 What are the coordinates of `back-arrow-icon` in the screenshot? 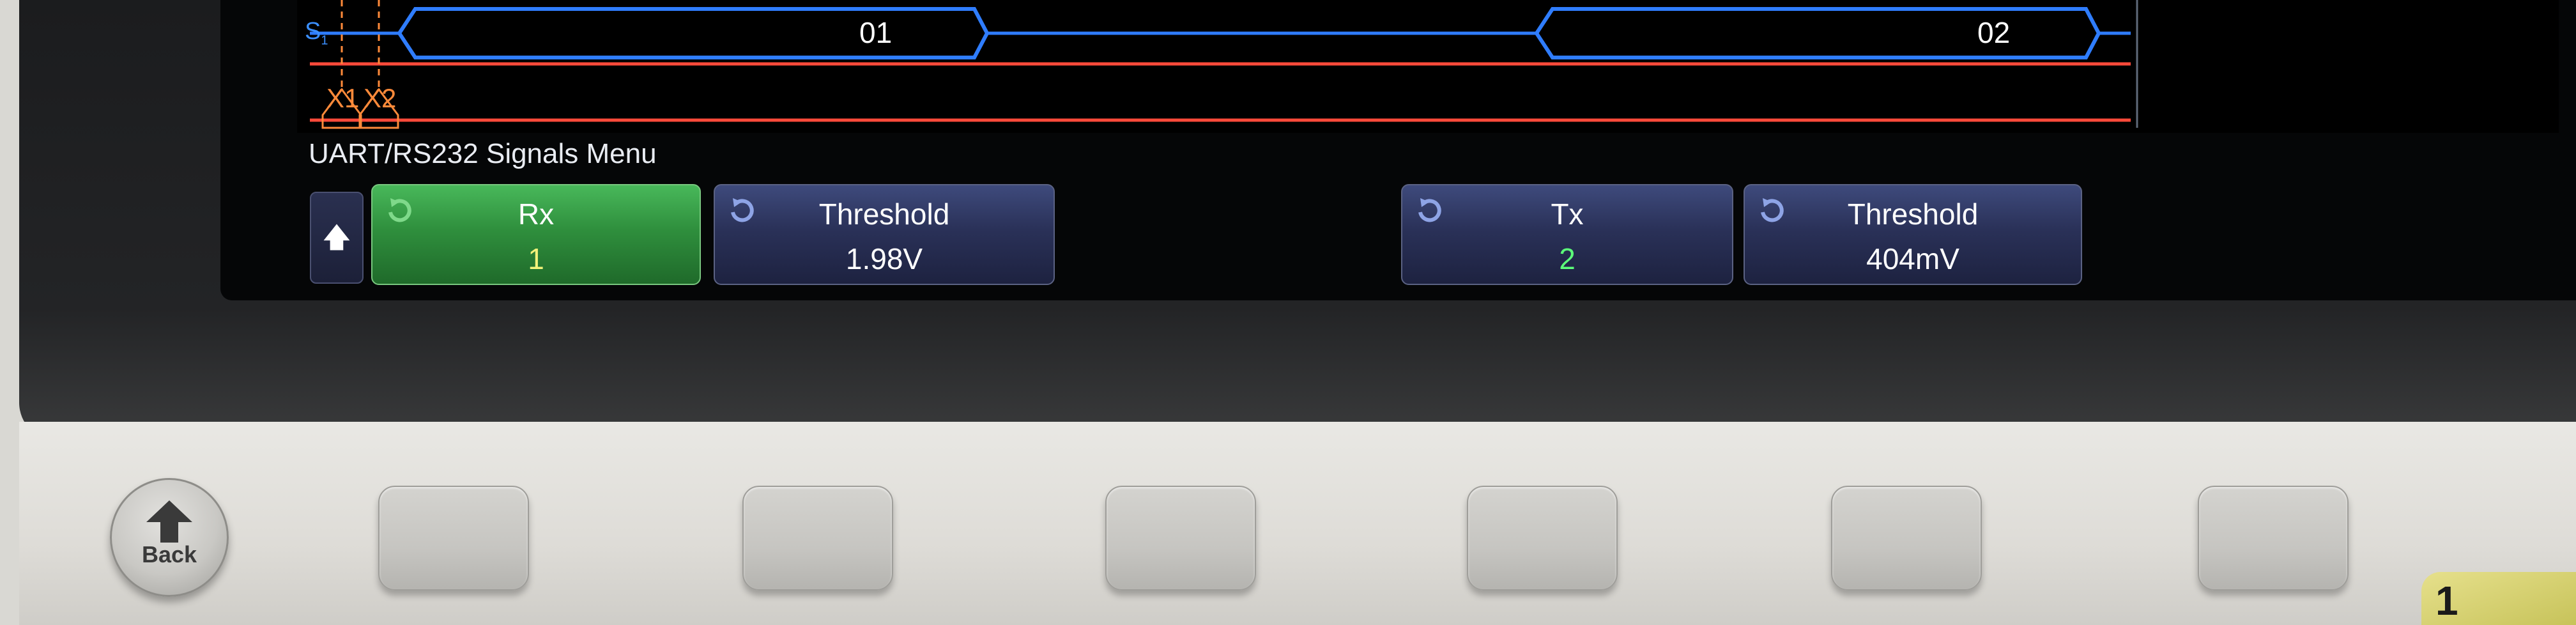 It's located at (169, 521).